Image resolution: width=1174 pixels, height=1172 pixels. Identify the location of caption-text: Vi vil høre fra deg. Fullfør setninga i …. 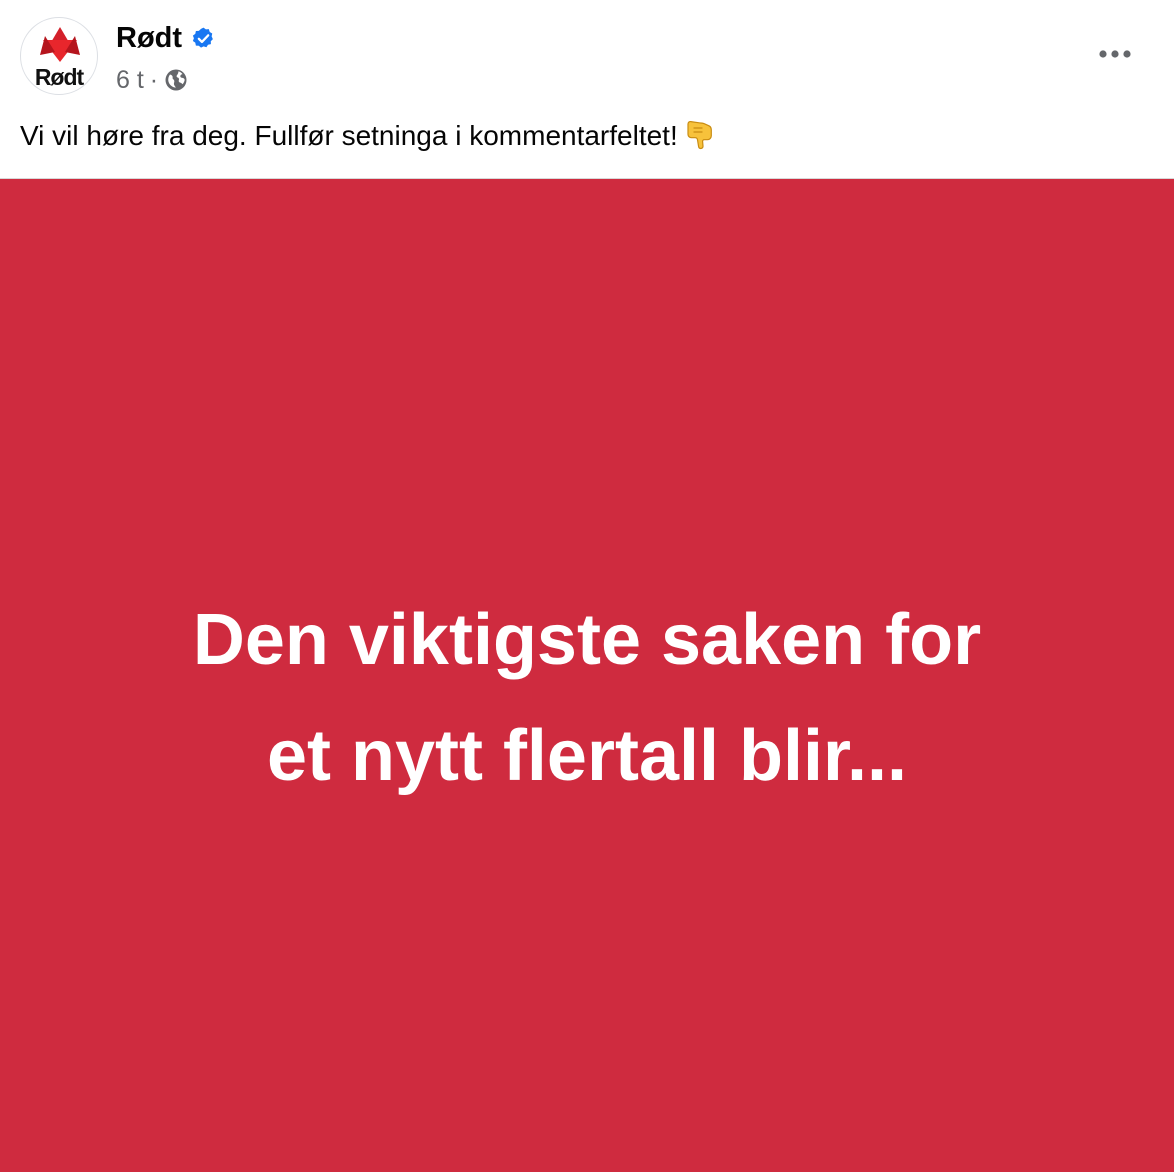
(349, 135).